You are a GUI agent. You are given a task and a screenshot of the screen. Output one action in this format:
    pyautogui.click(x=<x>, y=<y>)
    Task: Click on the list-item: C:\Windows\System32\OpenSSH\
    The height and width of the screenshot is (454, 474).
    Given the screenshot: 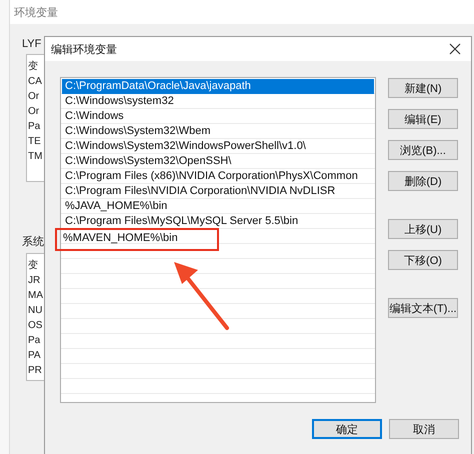 What is the action you would take?
    pyautogui.click(x=218, y=161)
    